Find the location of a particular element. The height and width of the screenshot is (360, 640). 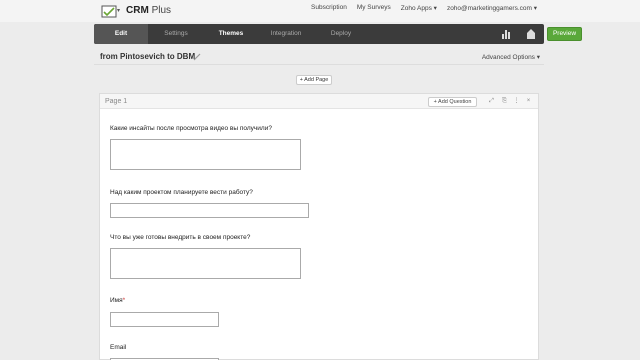

more-icon: ⋮ is located at coordinates (516, 101).